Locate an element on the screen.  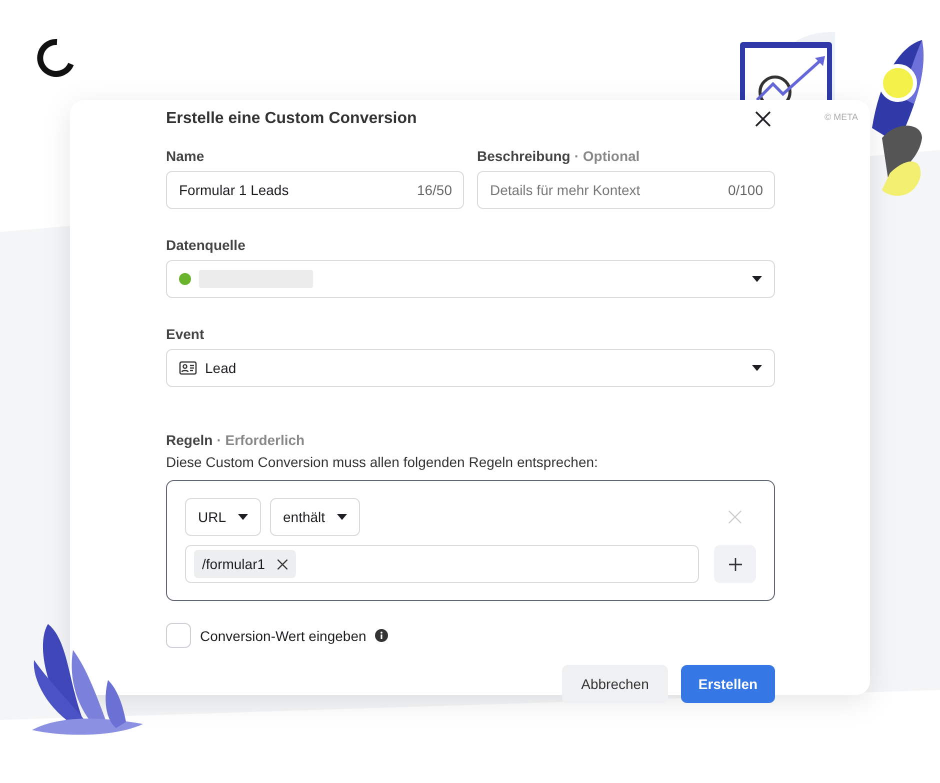
add-button is located at coordinates (735, 564).